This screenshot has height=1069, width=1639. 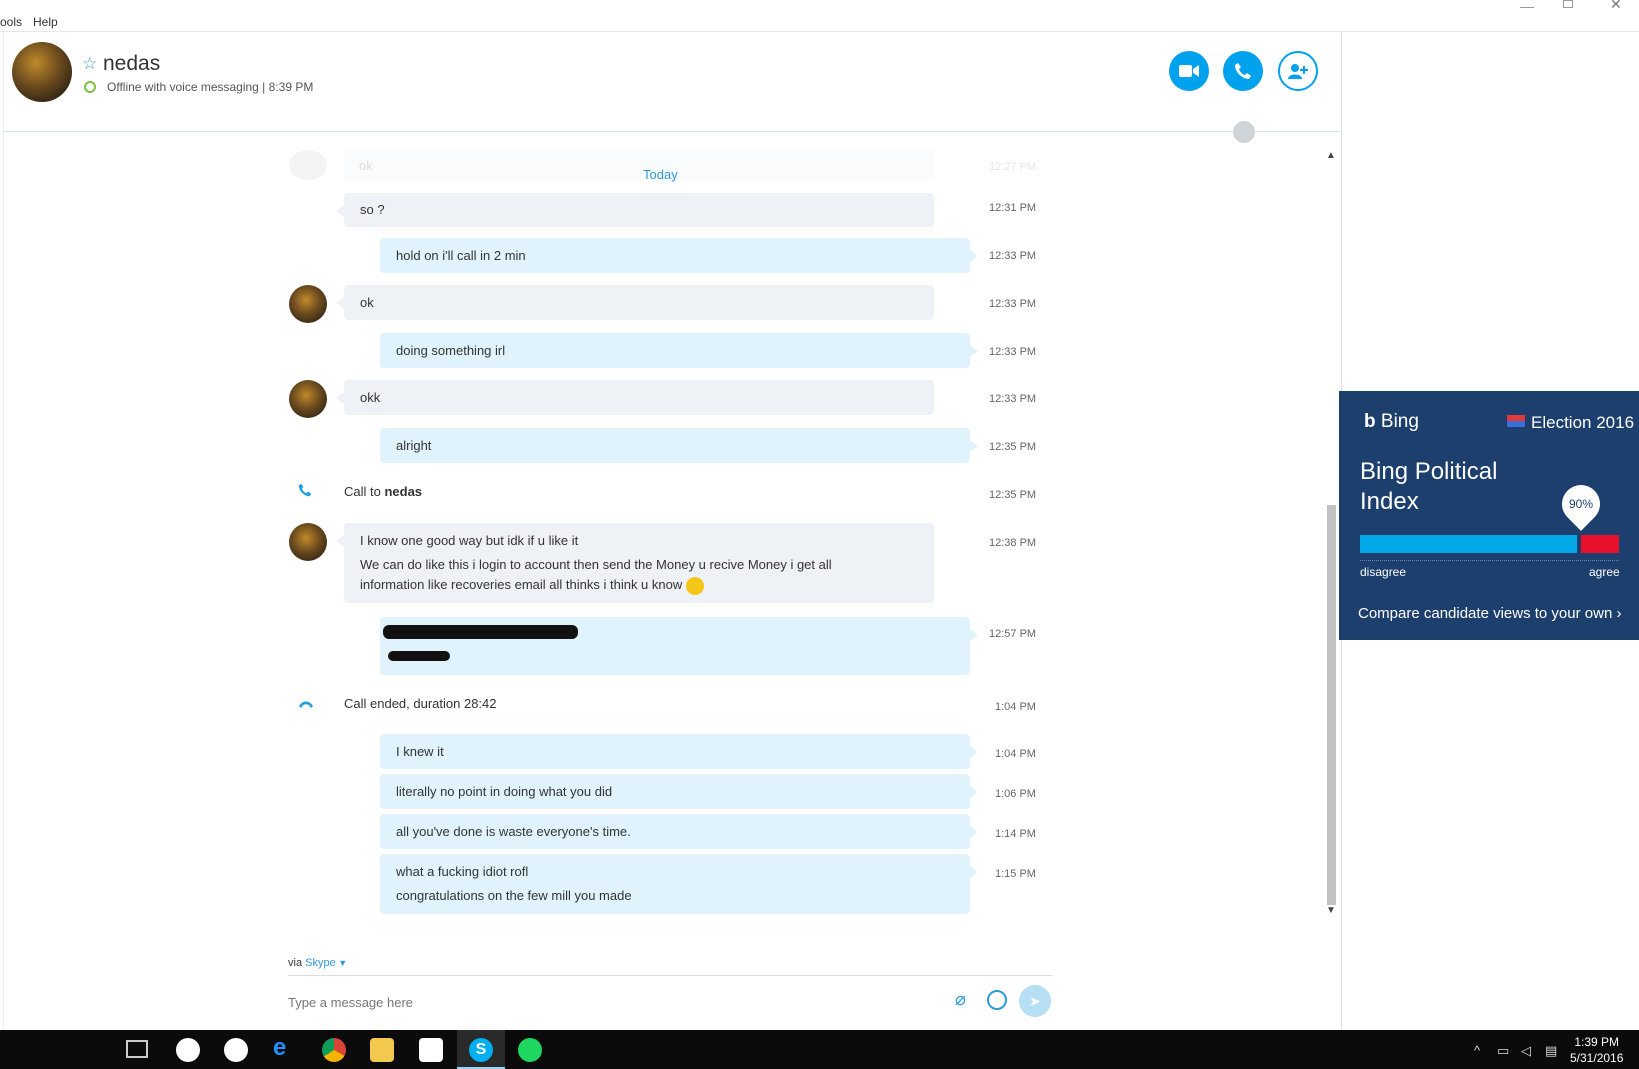 I want to click on call-event-contact: nedas, so click(x=403, y=491).